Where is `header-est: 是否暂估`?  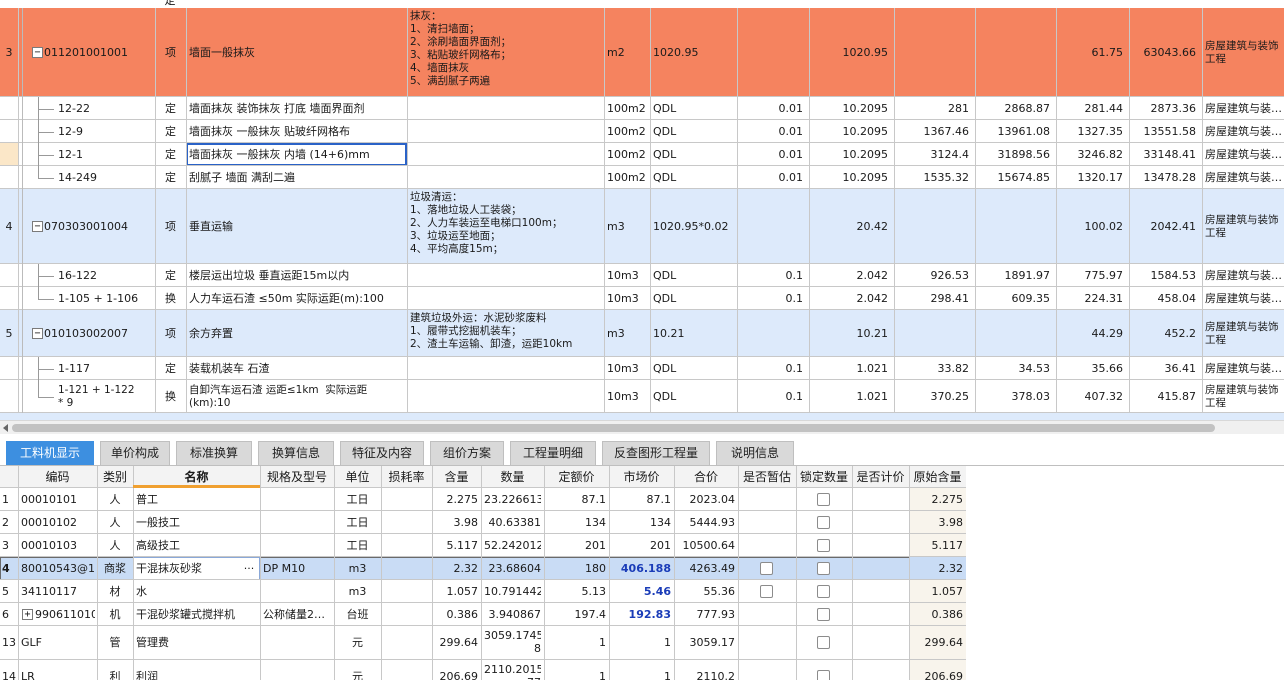 header-est: 是否暂估 is located at coordinates (767, 477).